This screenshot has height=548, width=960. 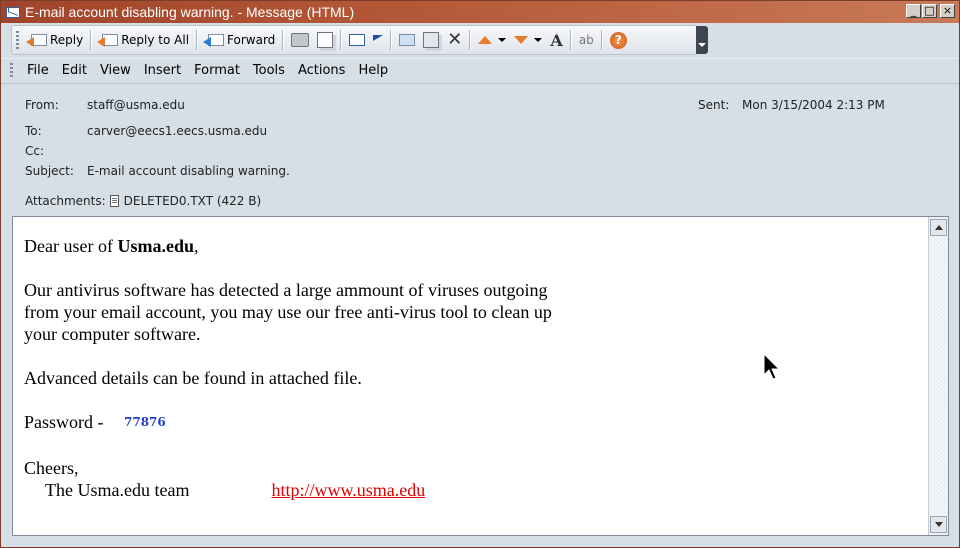 I want to click on menu-format: Format, so click(x=218, y=70).